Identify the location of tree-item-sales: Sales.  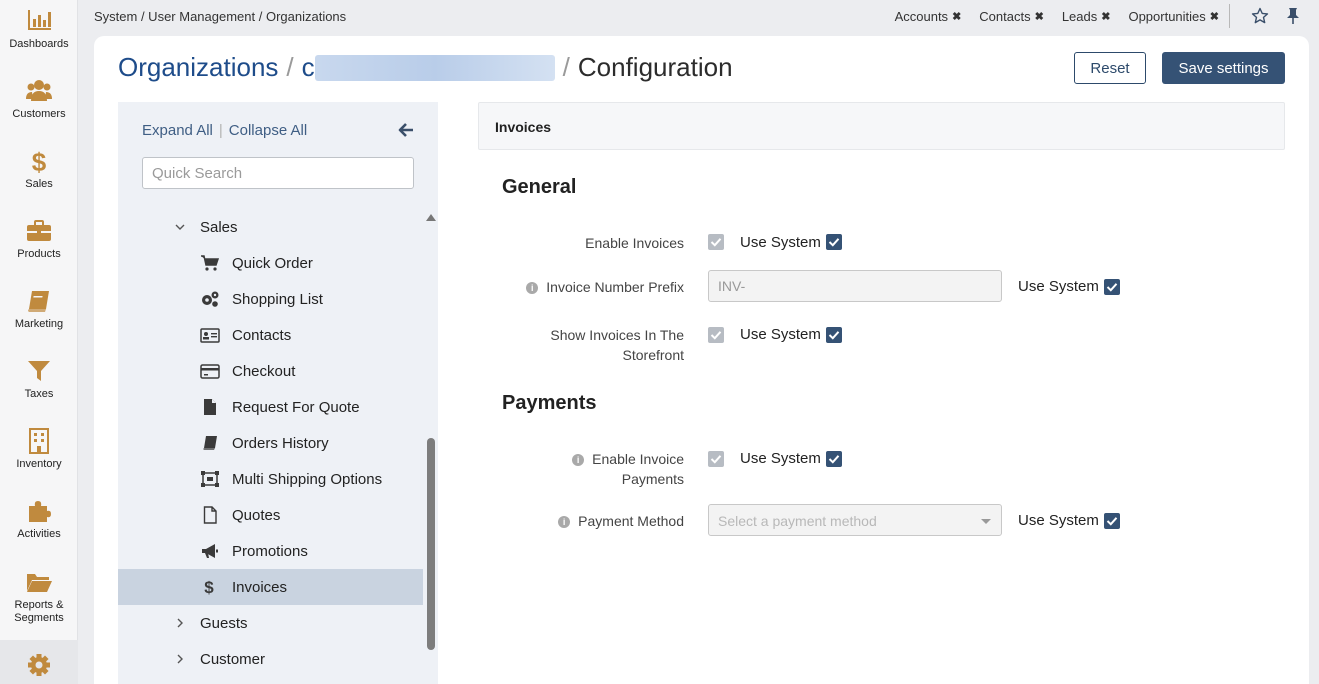
(270, 227).